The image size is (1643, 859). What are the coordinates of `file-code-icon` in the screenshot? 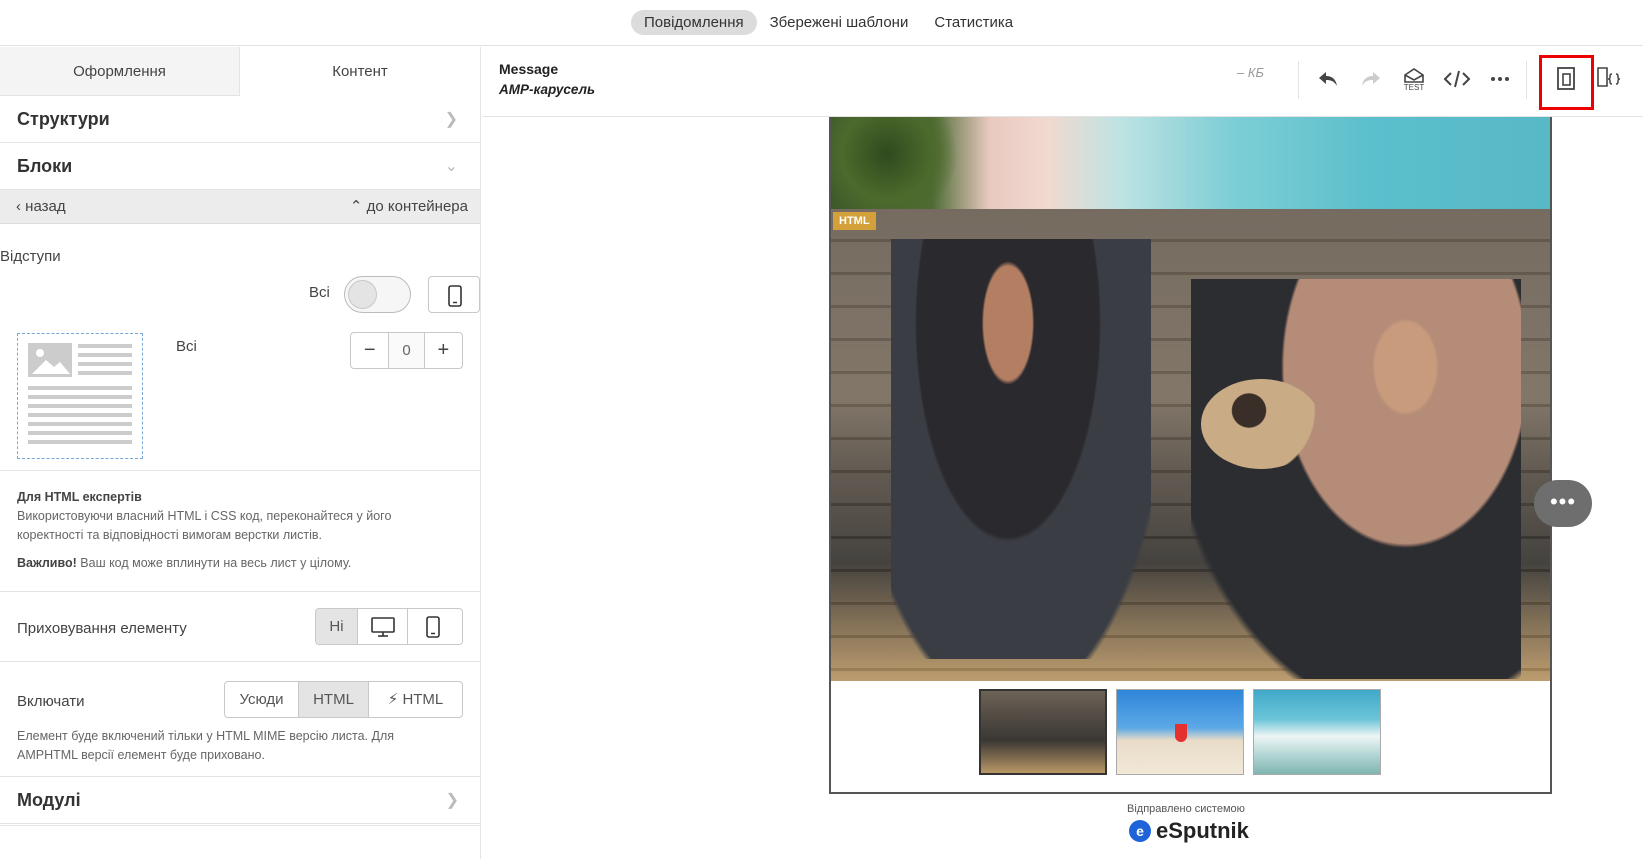 It's located at (1609, 77).